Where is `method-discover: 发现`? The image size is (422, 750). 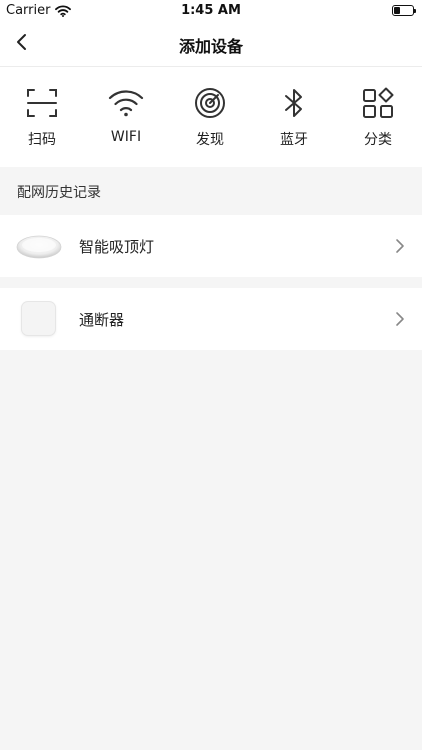 method-discover: 发现 is located at coordinates (210, 117).